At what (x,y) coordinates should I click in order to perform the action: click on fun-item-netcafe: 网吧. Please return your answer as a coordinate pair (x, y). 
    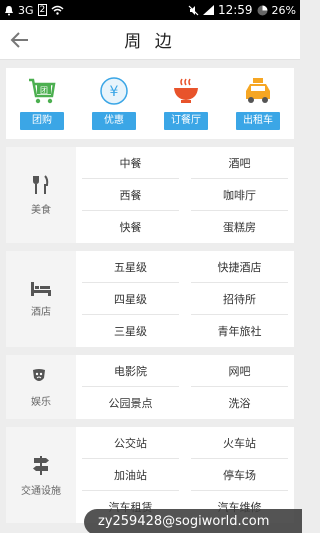
    Looking at the image, I should click on (239, 371).